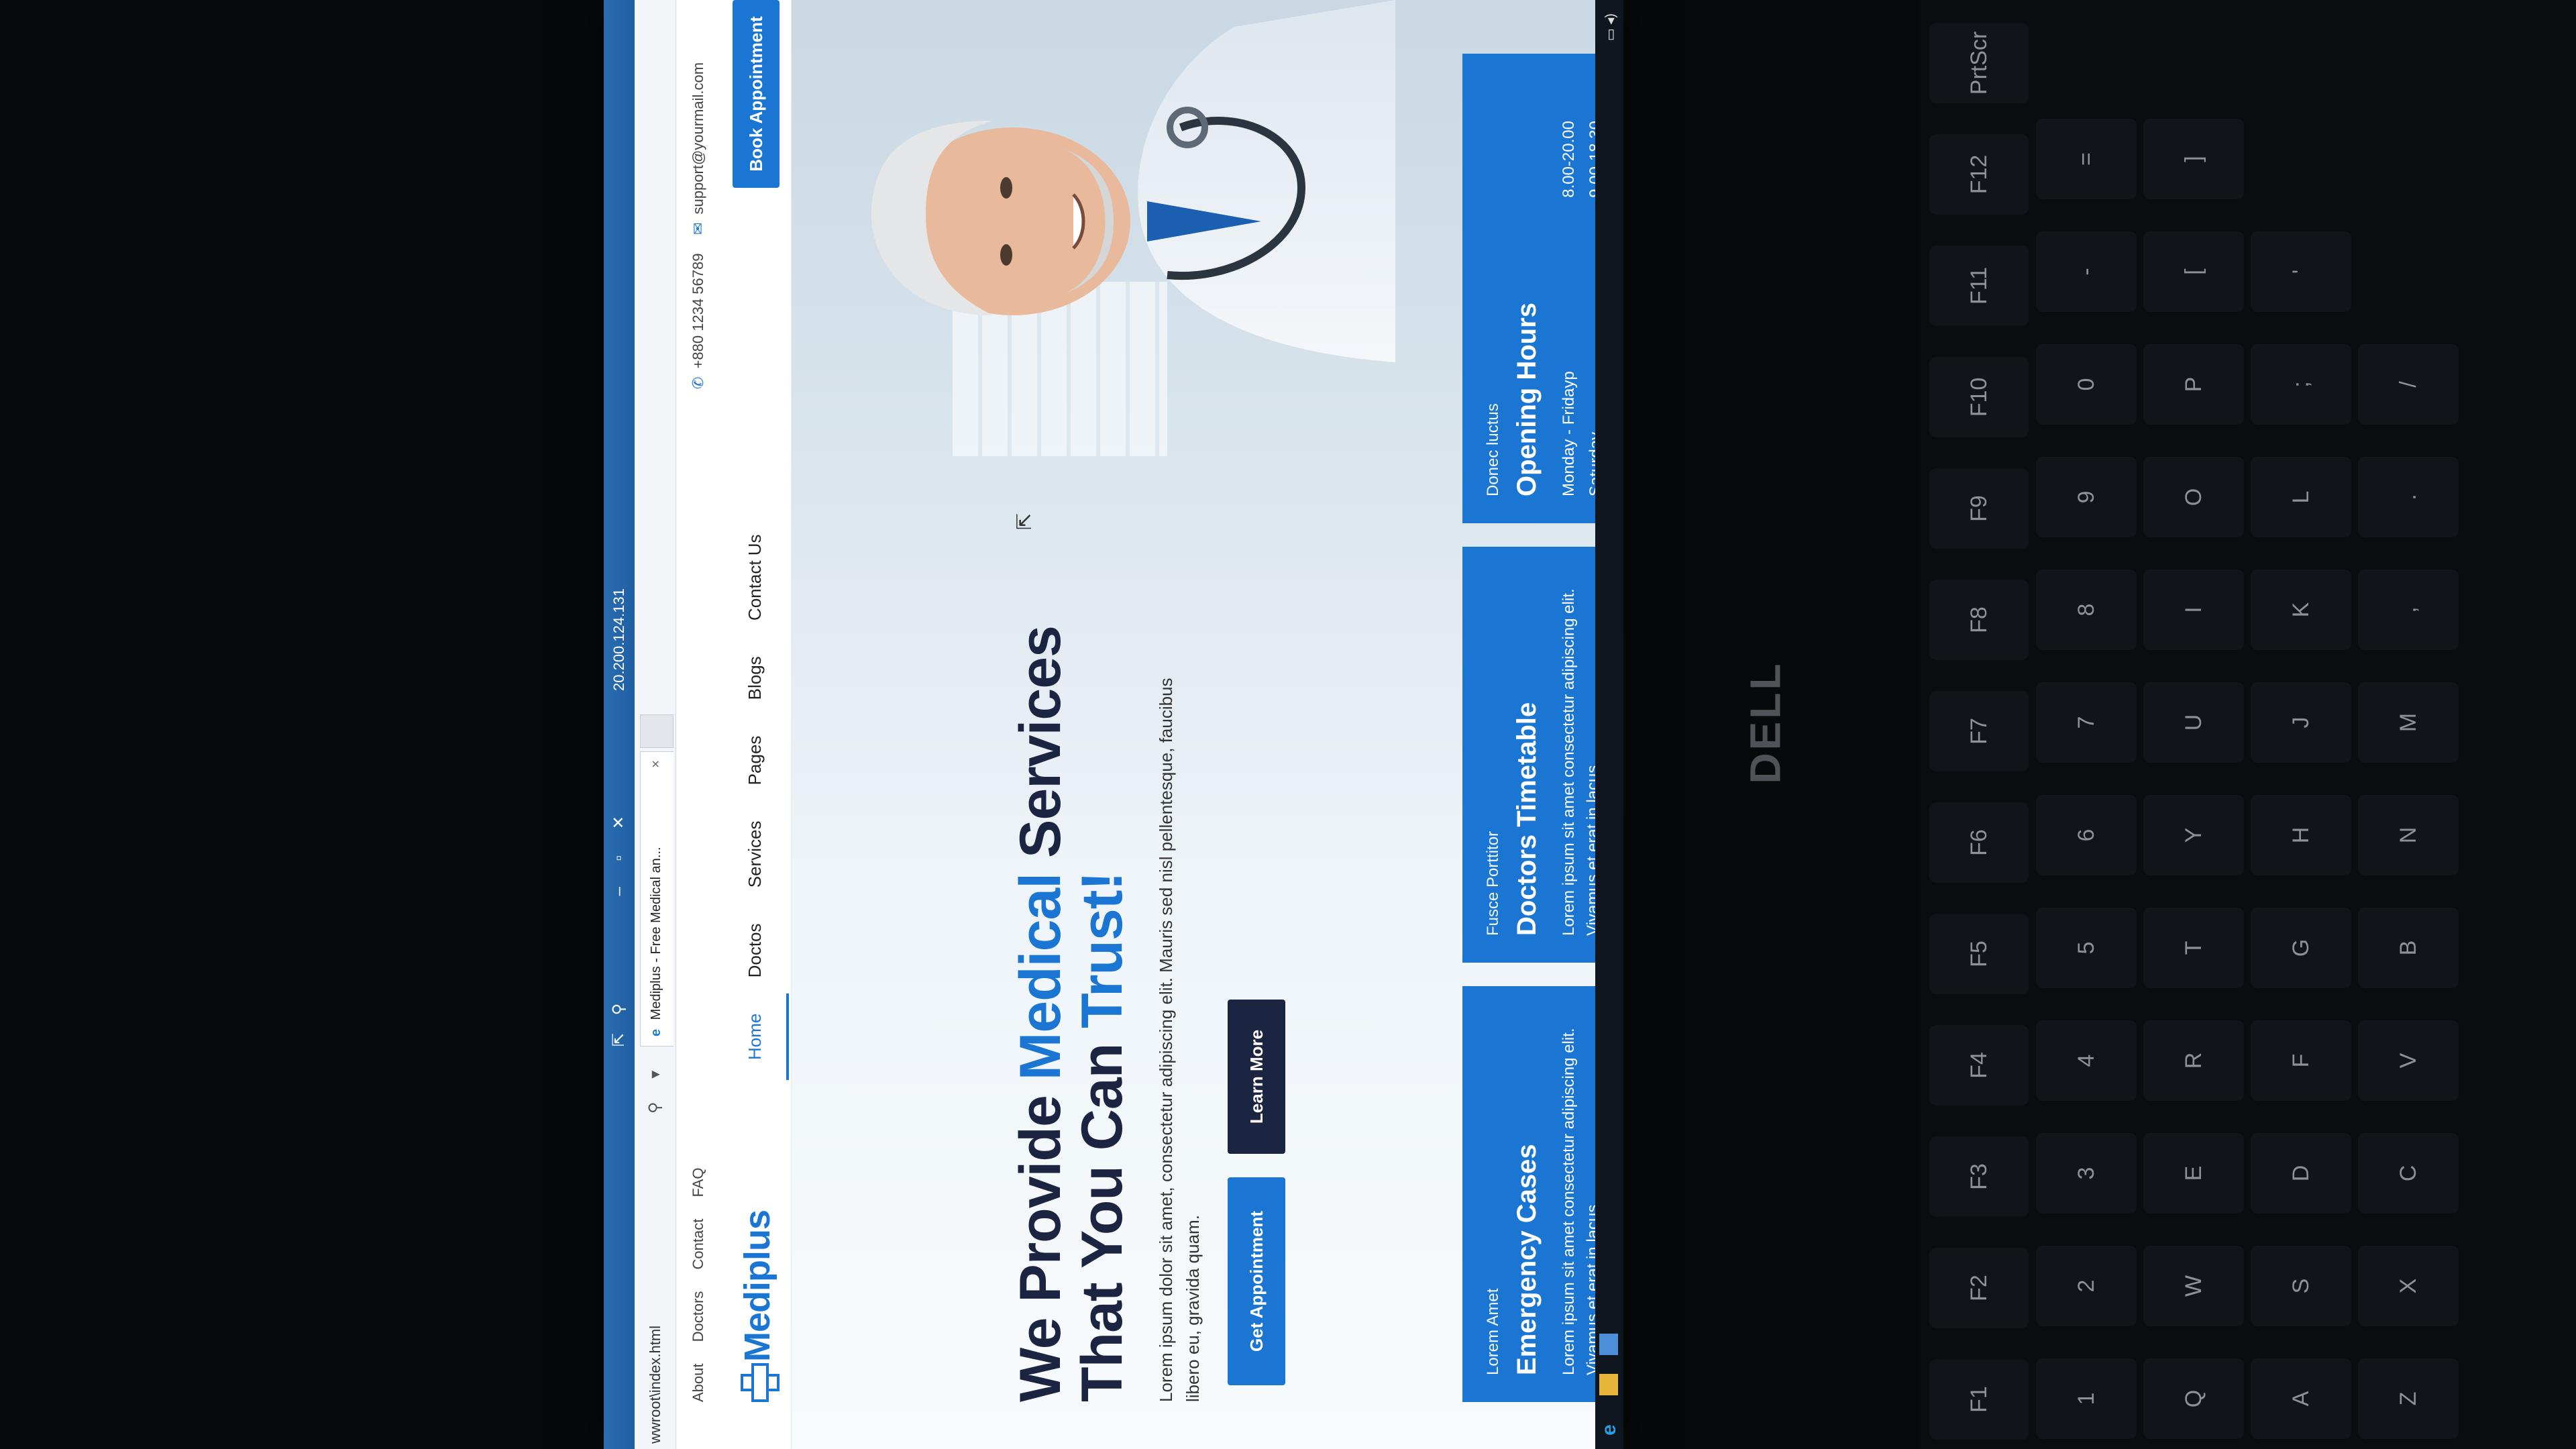 This screenshot has width=2576, height=1449. I want to click on key: N, so click(2408, 835).